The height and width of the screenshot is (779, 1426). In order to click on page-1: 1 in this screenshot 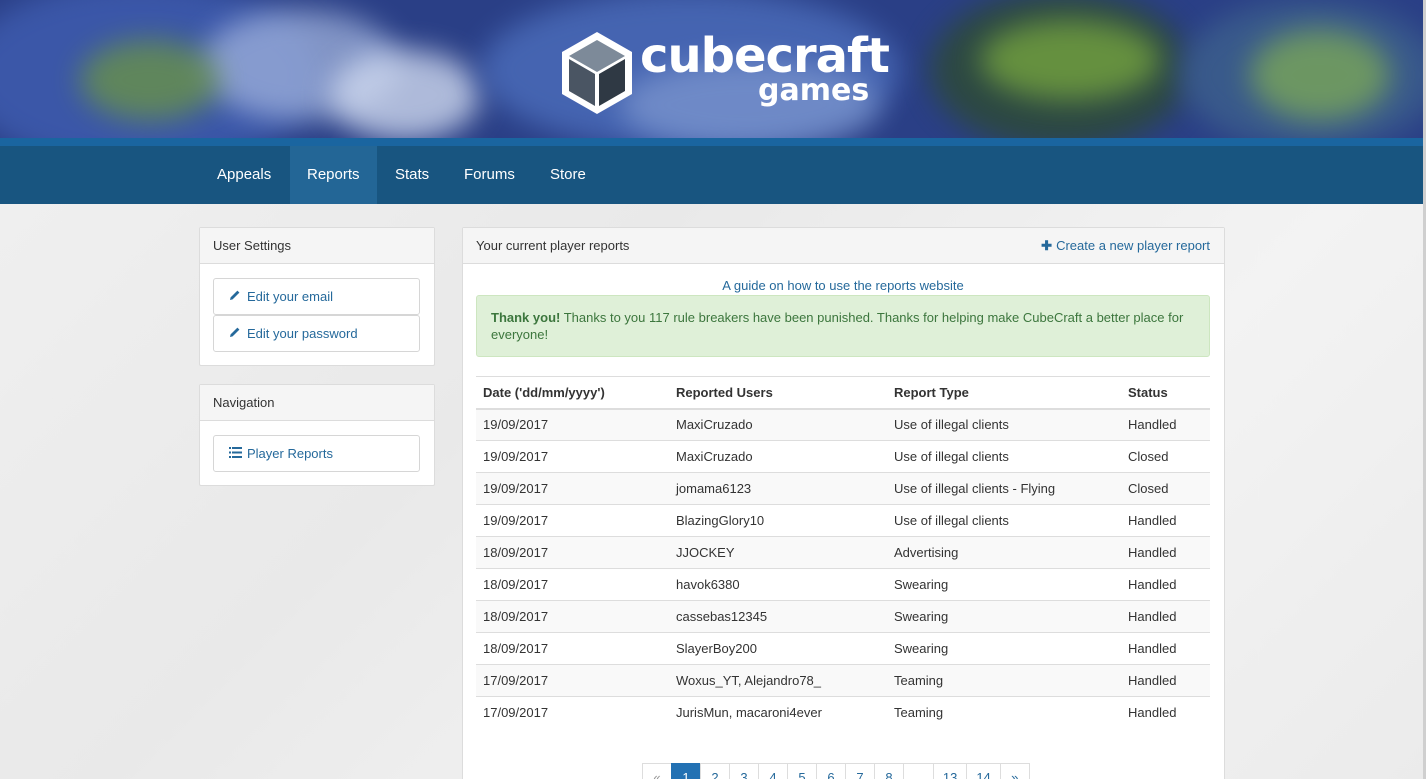, I will do `click(686, 771)`.